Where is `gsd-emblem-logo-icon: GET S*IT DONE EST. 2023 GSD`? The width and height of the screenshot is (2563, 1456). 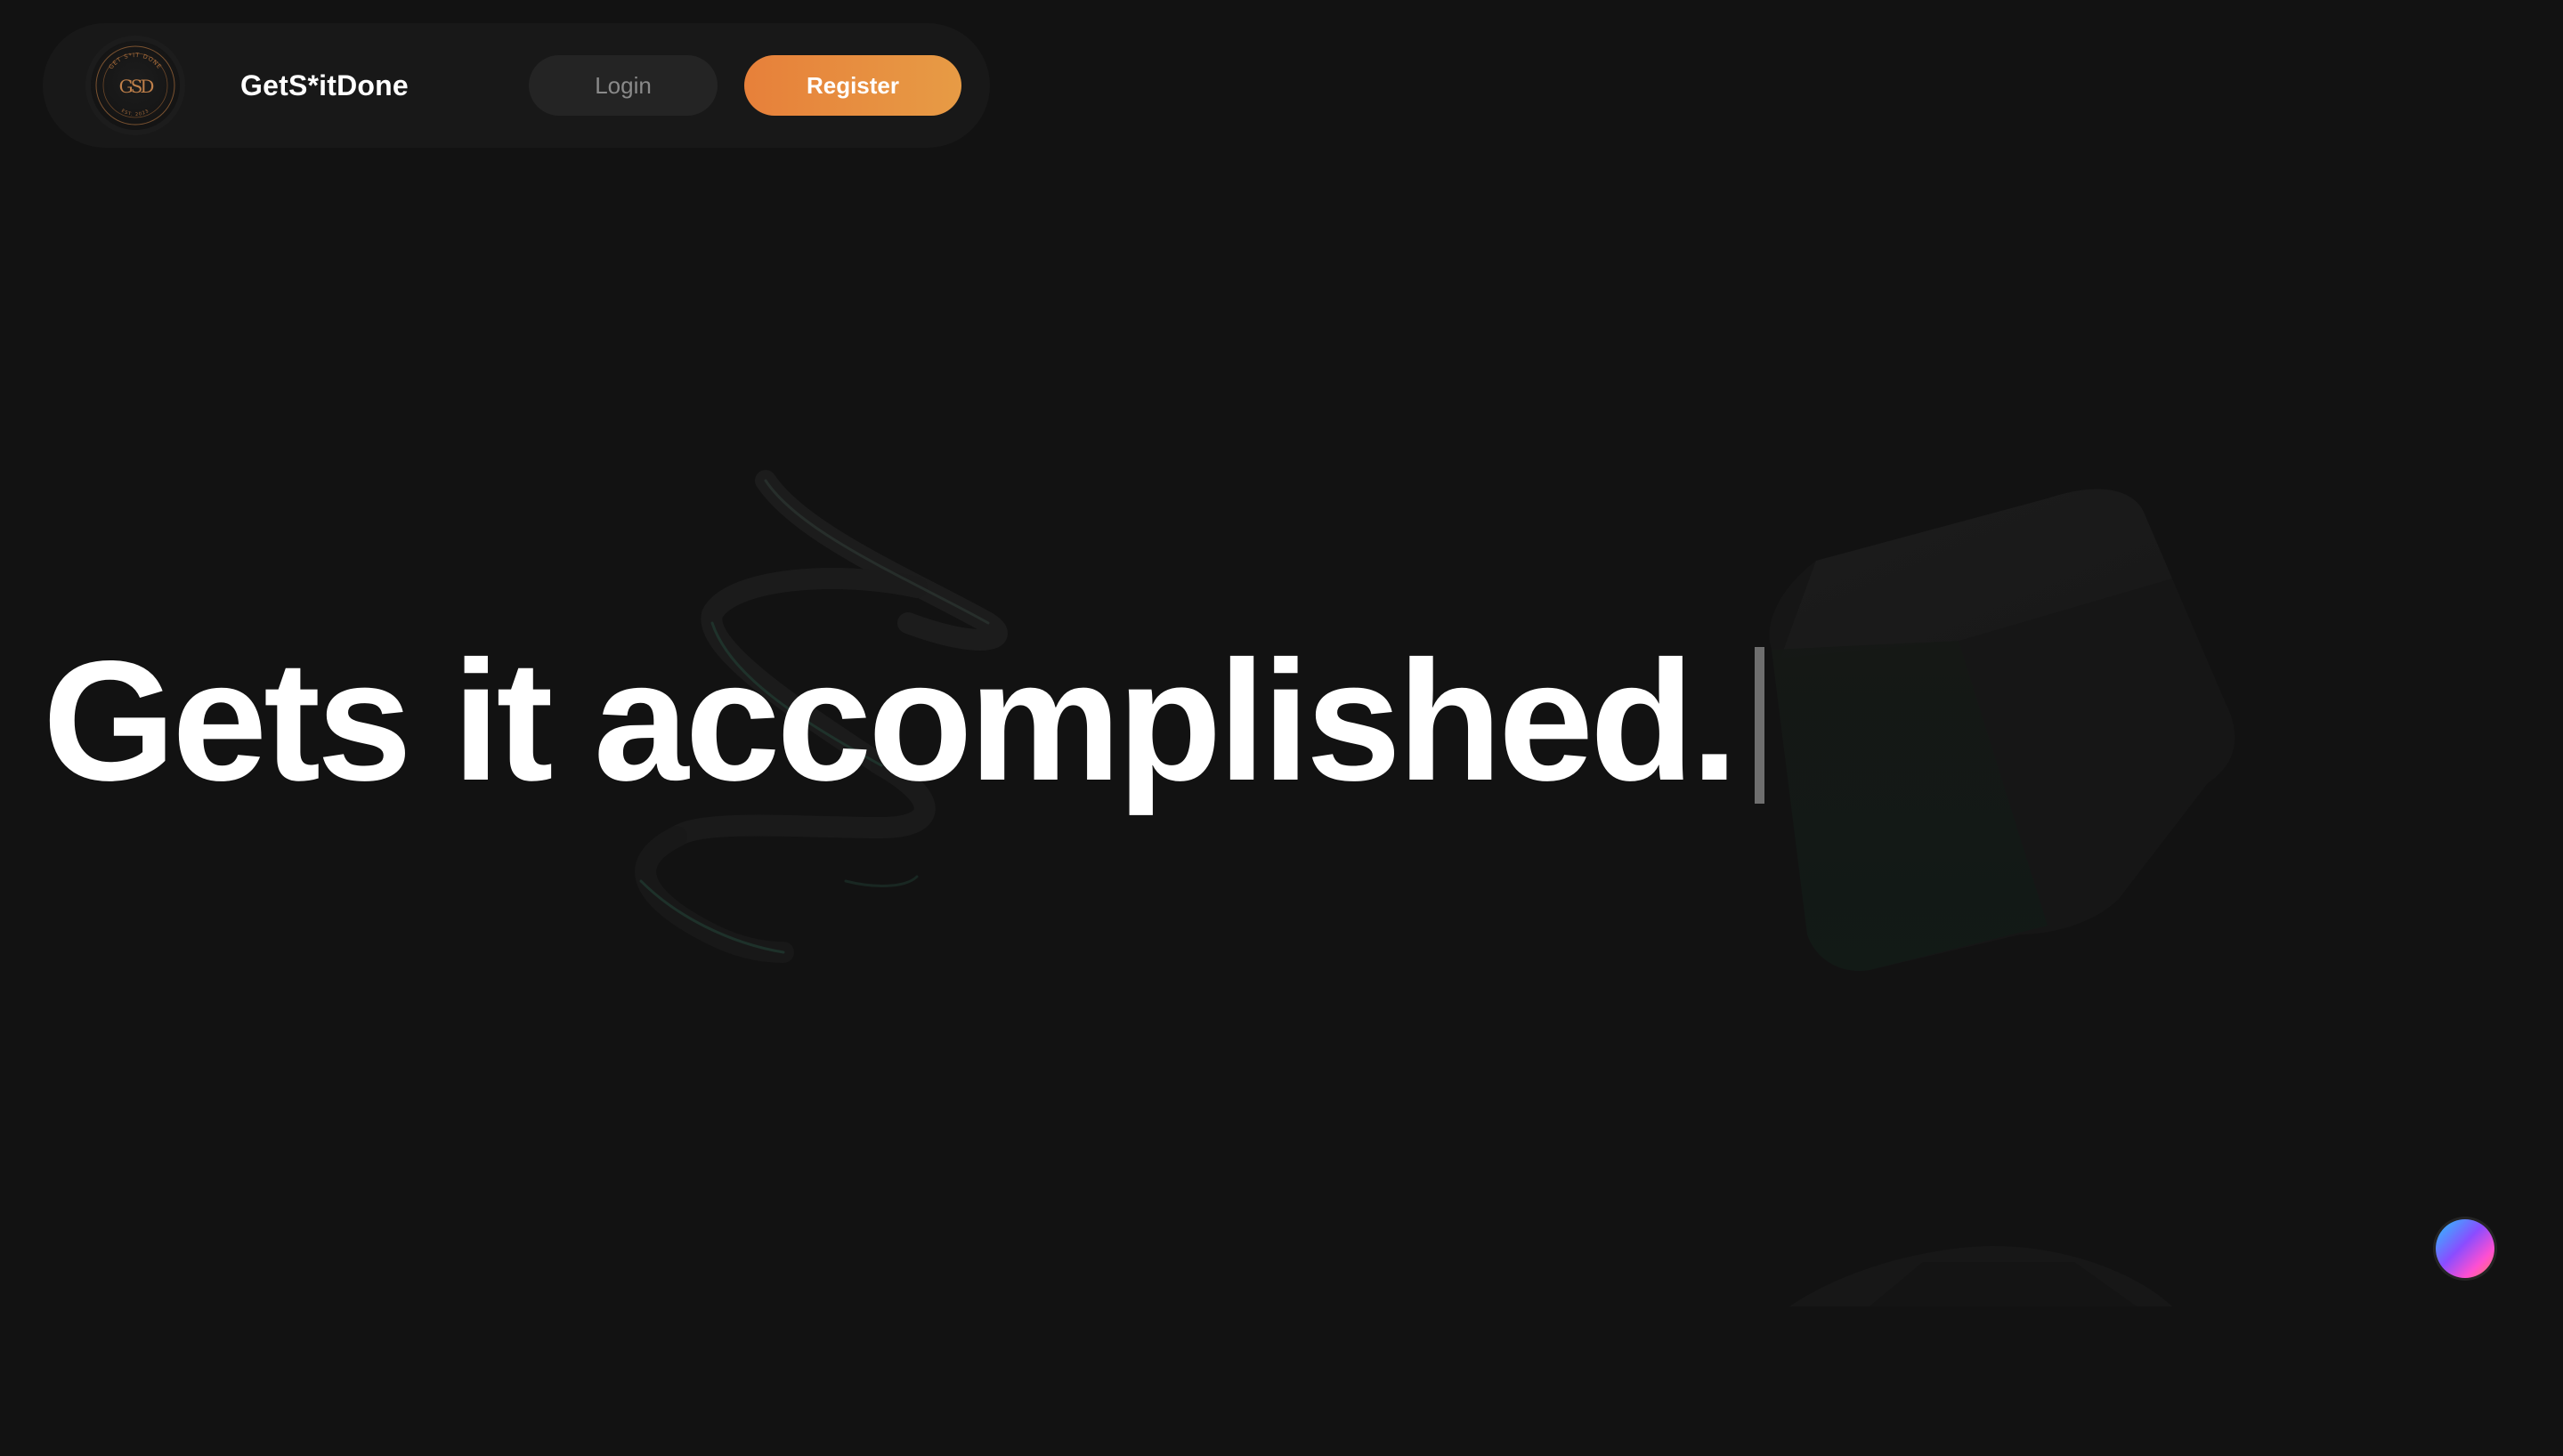
gsd-emblem-logo-icon: GET S*IT DONE EST. 2023 GSD is located at coordinates (135, 85).